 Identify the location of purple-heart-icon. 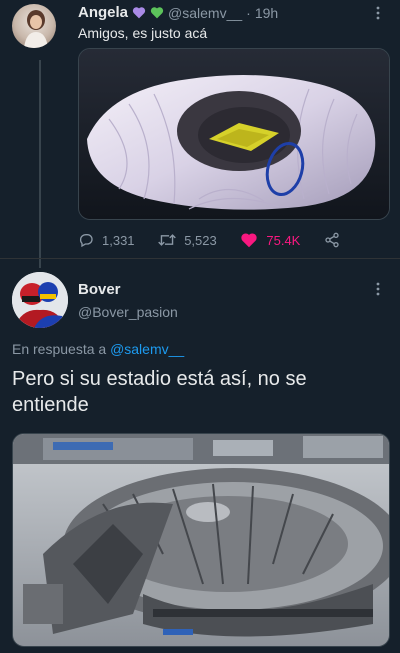
(139, 12).